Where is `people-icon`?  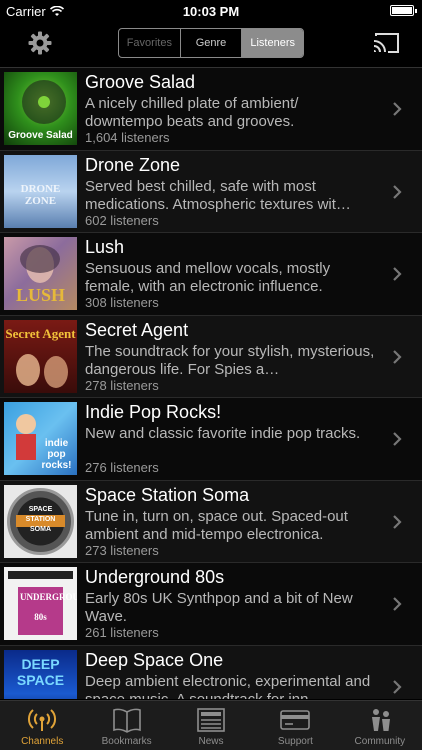
people-icon is located at coordinates (380, 720).